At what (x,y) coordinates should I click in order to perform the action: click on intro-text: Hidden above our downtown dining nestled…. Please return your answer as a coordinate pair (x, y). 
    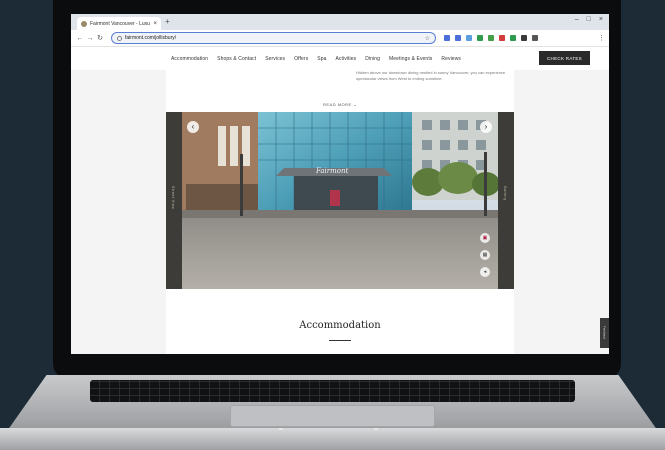
    Looking at the image, I should click on (431, 75).